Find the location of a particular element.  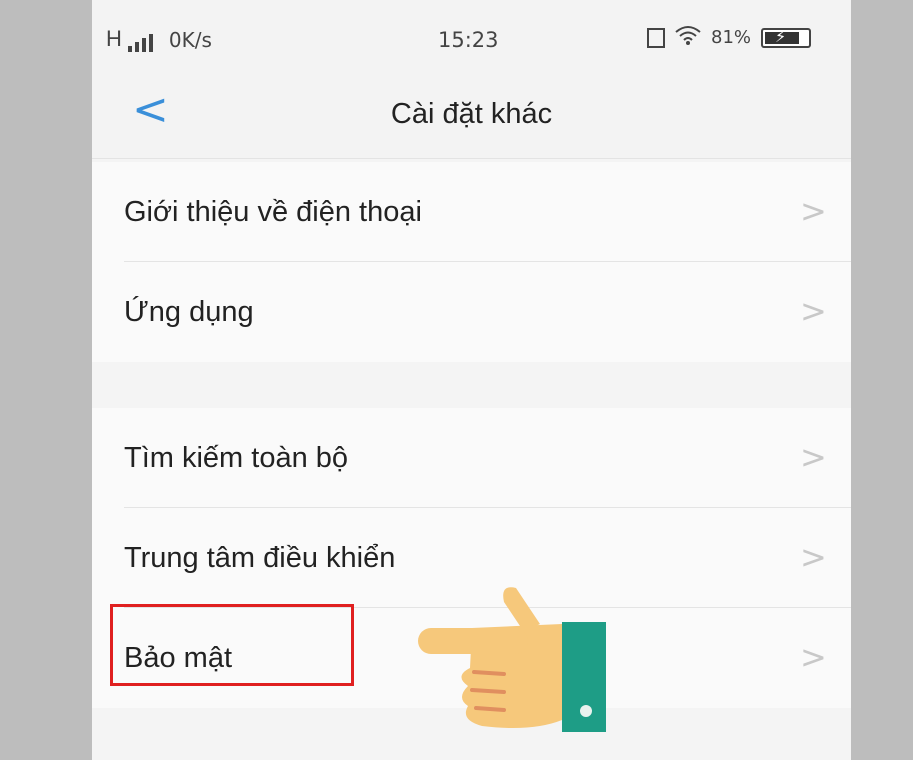

header-bar: < Cài đặt khác is located at coordinates (471, 114).